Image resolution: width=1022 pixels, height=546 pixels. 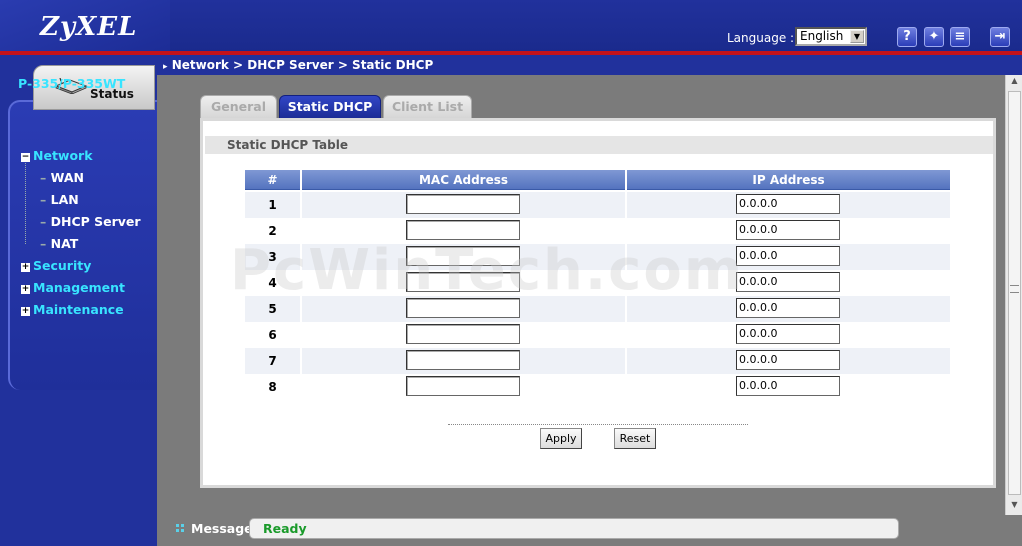 What do you see at coordinates (788, 180) in the screenshot?
I see `column-header-ip: IP Address` at bounding box center [788, 180].